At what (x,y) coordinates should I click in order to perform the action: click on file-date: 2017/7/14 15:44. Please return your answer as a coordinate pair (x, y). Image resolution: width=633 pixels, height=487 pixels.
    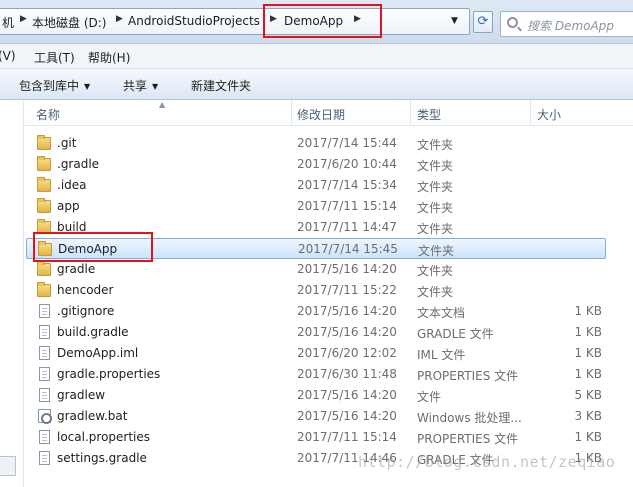
    Looking at the image, I should click on (347, 143).